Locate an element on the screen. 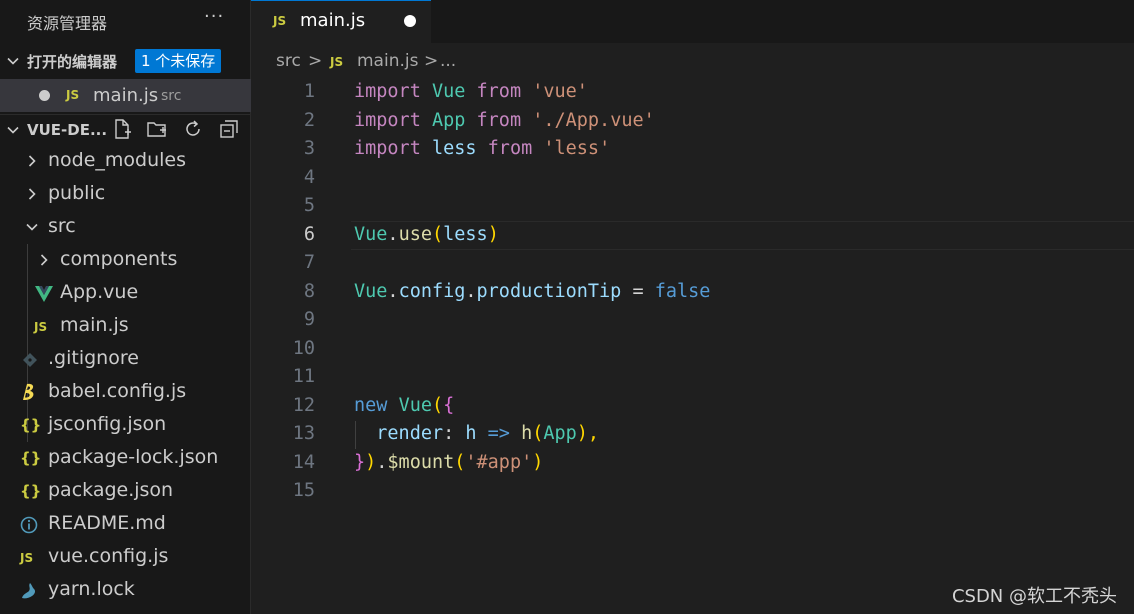 The image size is (1134, 614). code-line: 15 is located at coordinates (692, 491).